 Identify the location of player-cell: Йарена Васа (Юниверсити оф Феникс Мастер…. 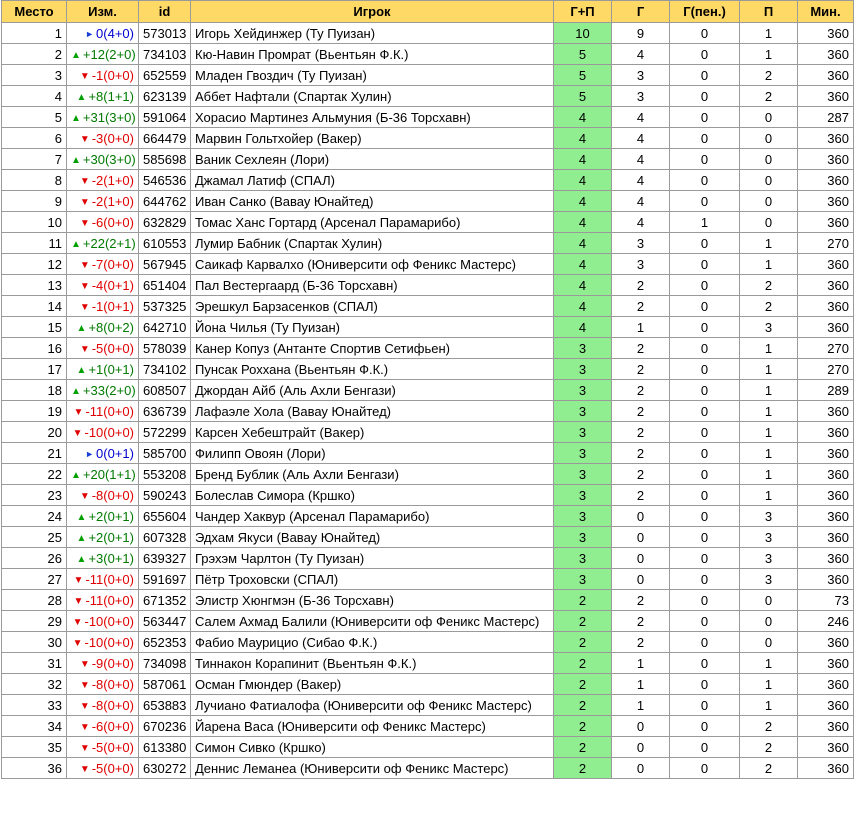
(372, 726).